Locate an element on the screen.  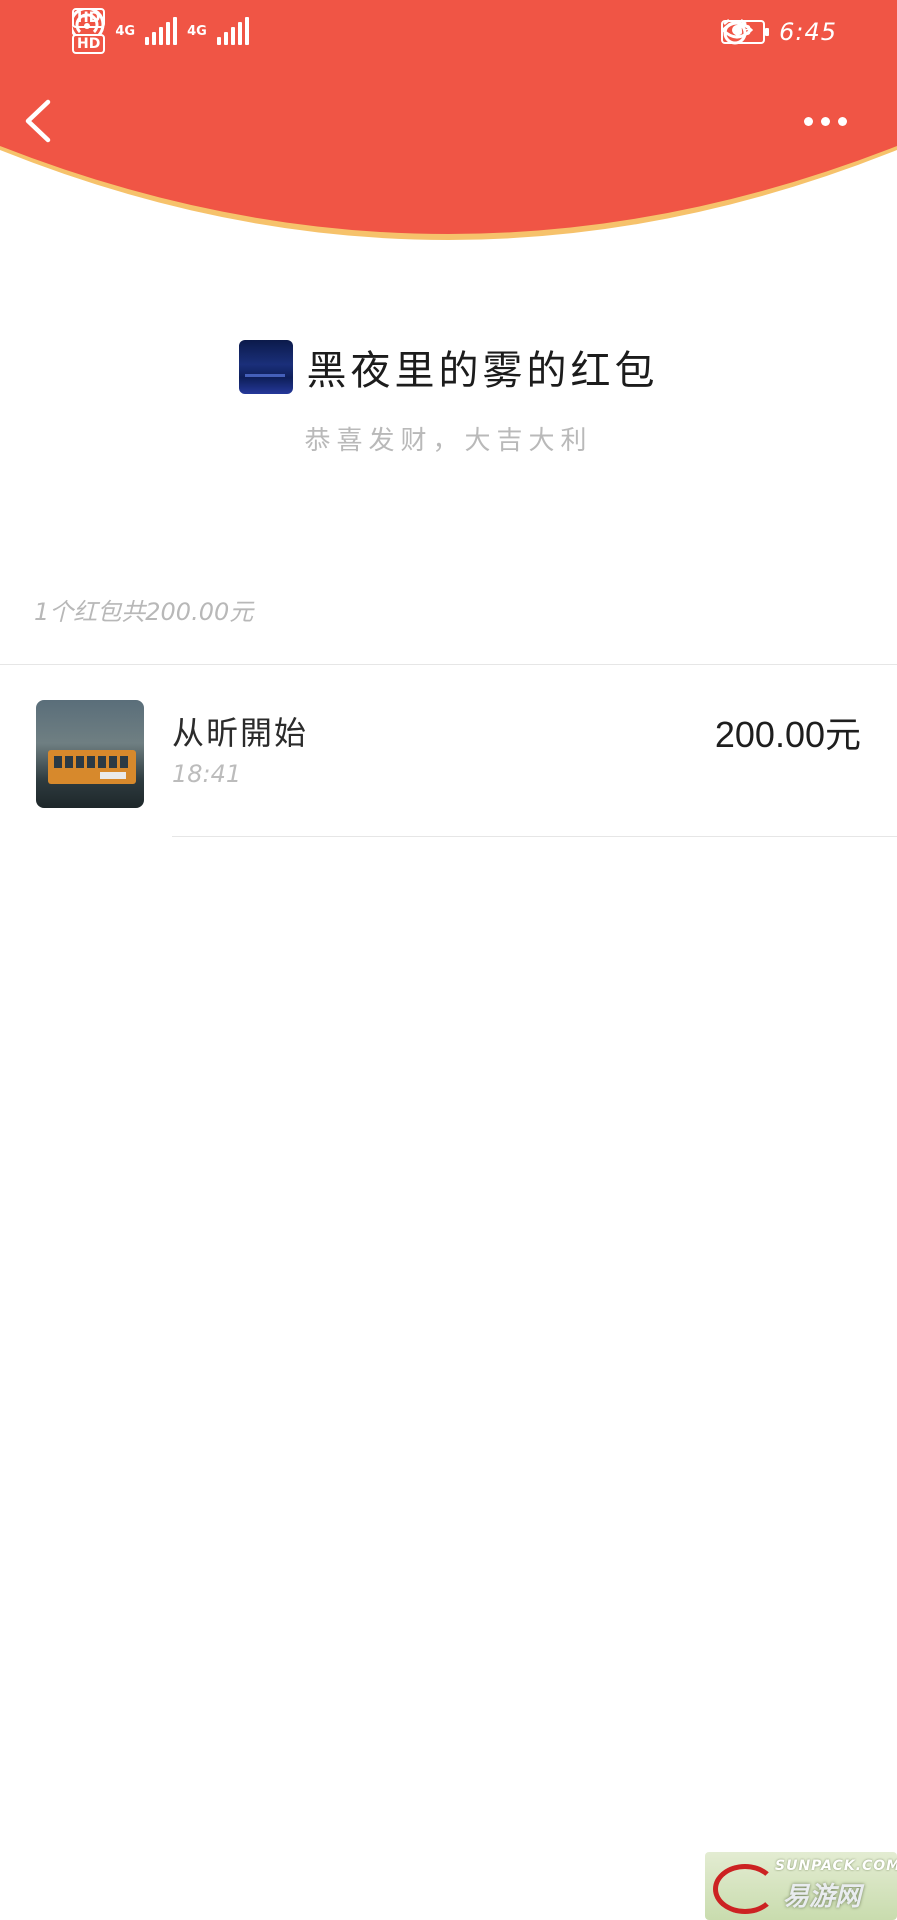
receiver-name: 从昕開始 is located at coordinates (240, 733).